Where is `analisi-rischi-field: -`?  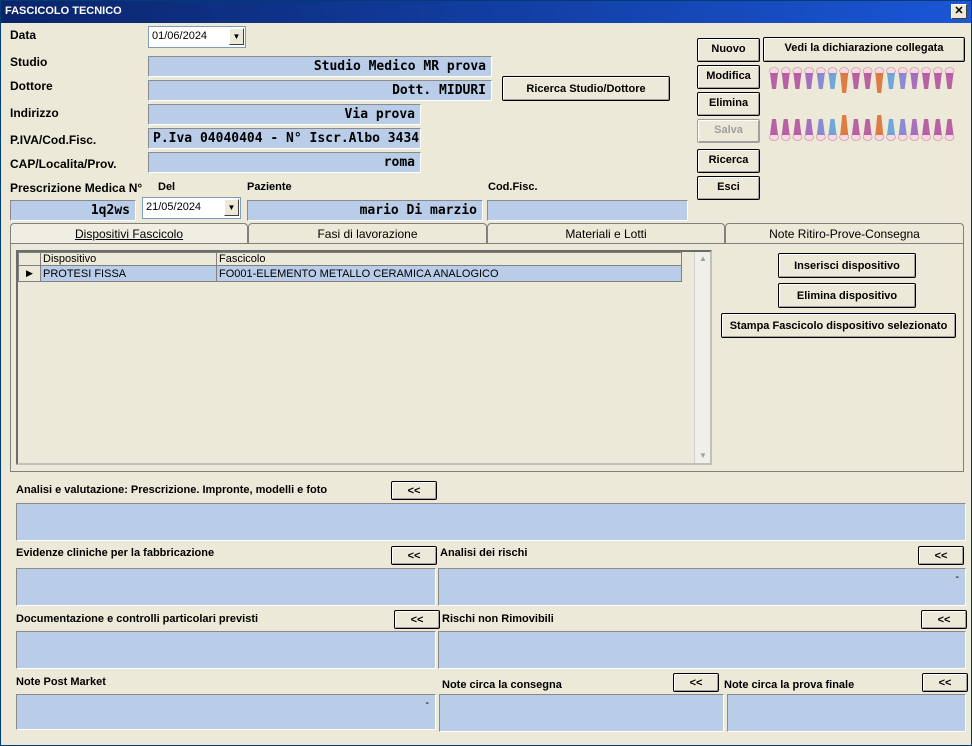
analisi-rischi-field: - is located at coordinates (702, 587).